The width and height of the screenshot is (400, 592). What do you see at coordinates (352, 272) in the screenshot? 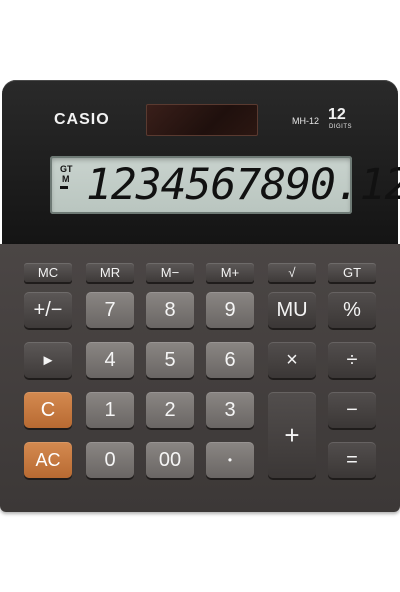
I see `gt-button: GT` at bounding box center [352, 272].